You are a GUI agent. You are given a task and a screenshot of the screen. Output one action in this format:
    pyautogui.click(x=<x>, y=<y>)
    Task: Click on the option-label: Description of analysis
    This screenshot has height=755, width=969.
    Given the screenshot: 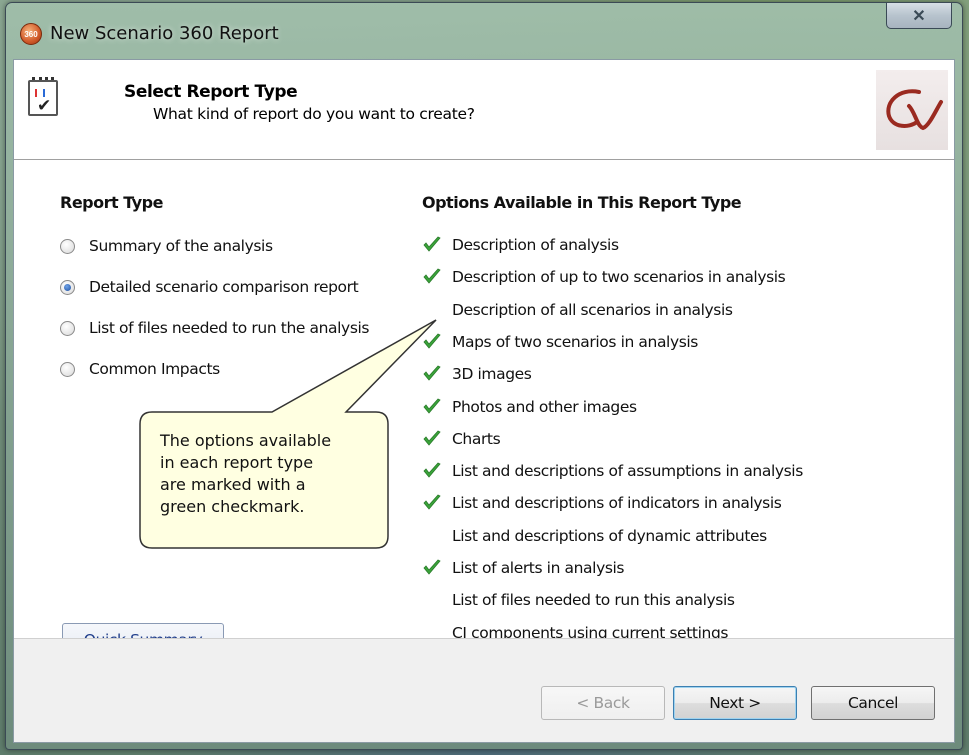 What is the action you would take?
    pyautogui.click(x=535, y=245)
    